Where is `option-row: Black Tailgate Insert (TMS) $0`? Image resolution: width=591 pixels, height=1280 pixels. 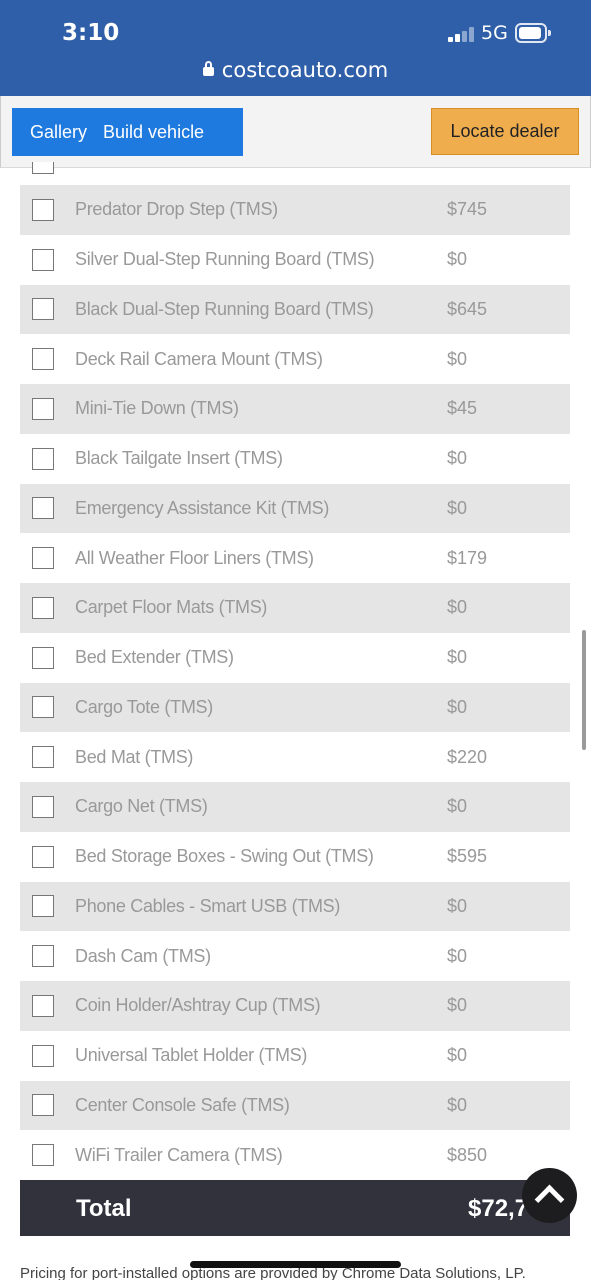 option-row: Black Tailgate Insert (TMS) $0 is located at coordinates (295, 458).